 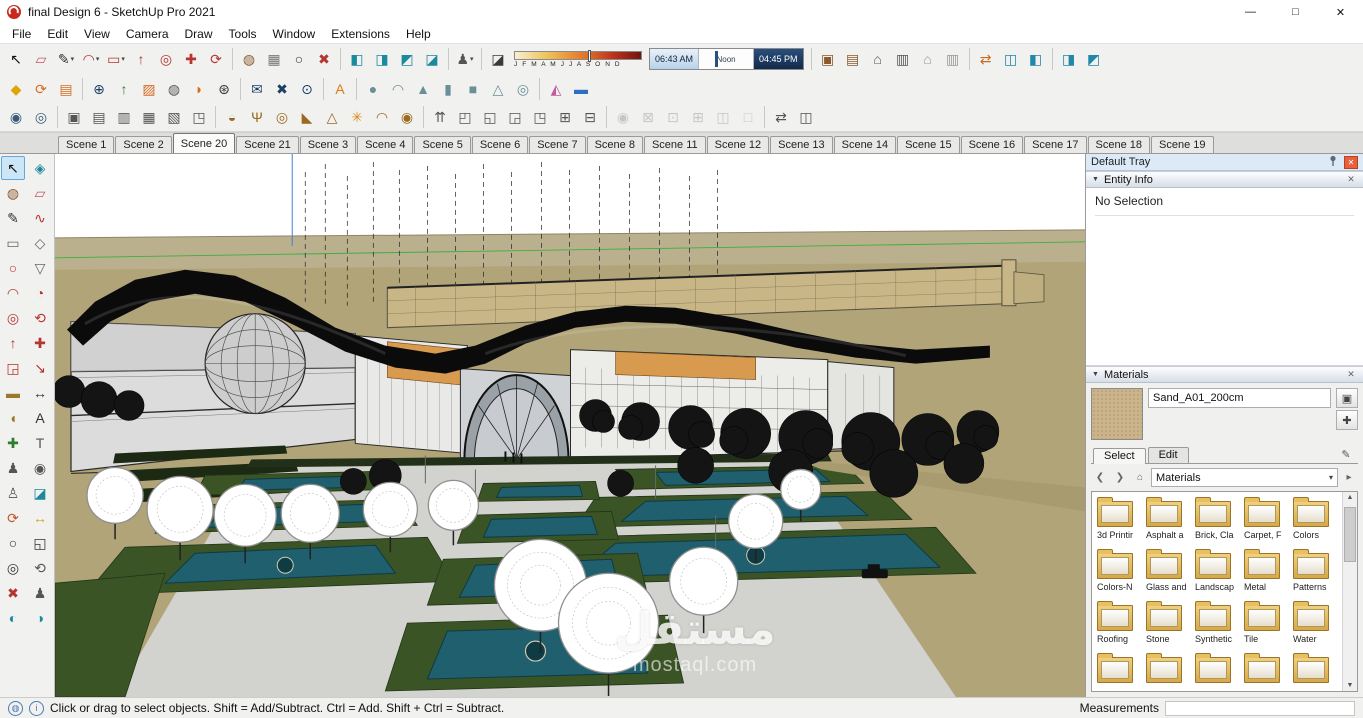 I want to click on send-mail-icon: ✉, so click(x=257, y=89).